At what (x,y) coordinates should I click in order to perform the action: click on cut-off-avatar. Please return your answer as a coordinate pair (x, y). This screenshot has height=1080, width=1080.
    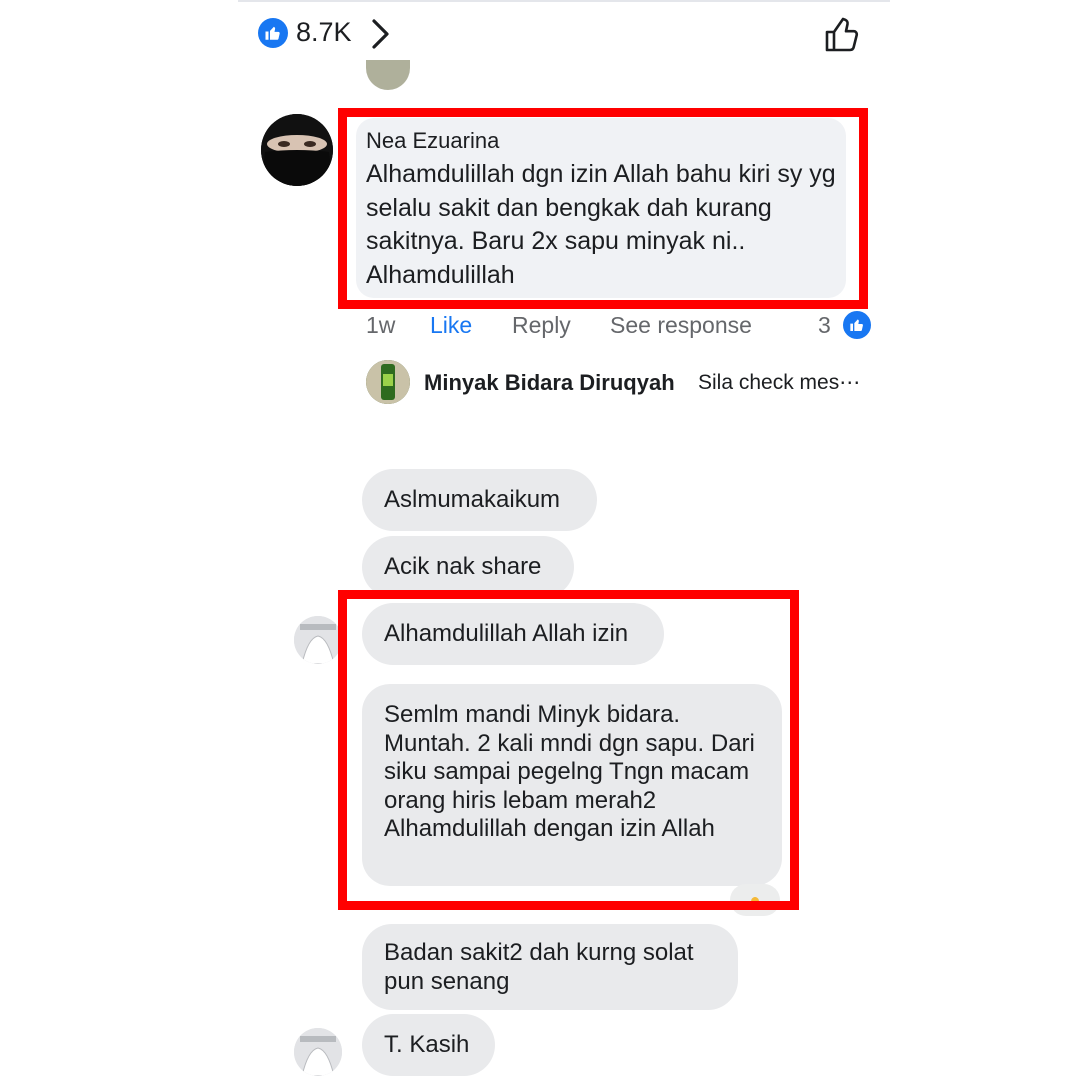
    Looking at the image, I should click on (388, 75).